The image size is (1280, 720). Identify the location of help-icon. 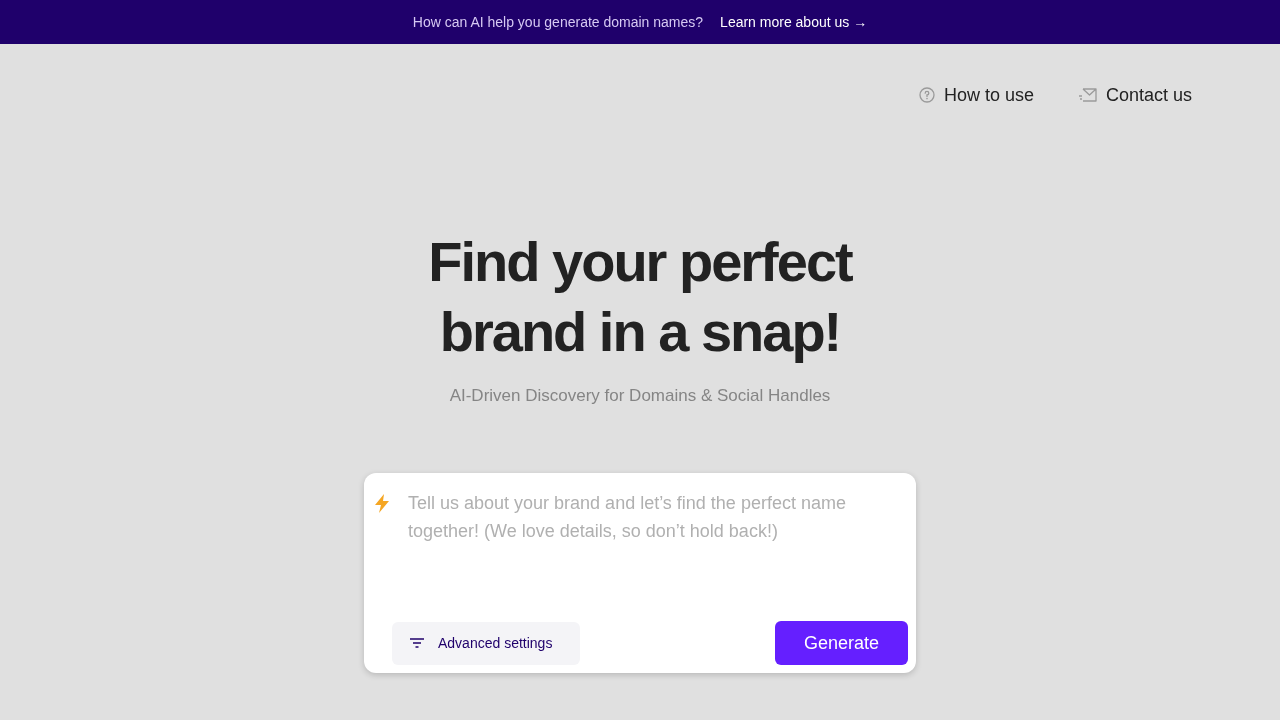
(926, 95).